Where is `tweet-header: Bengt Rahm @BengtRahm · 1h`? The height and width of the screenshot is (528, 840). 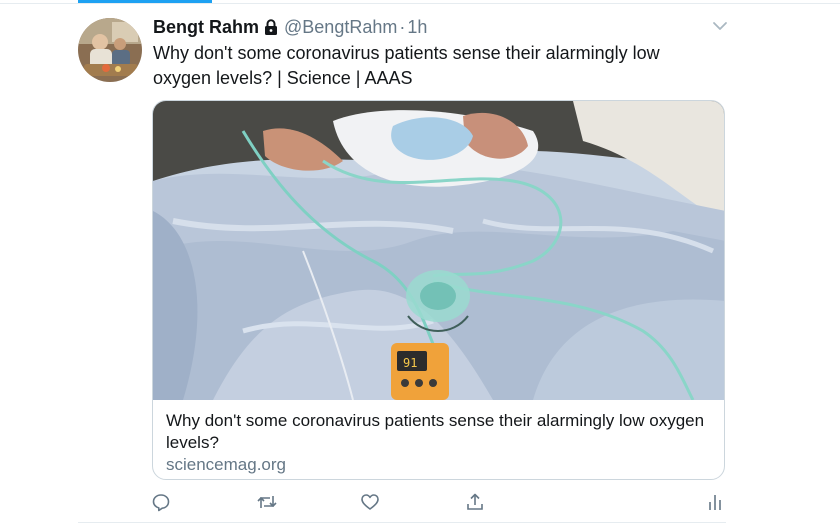 tweet-header: Bengt Rahm @BengtRahm · 1h is located at coordinates (290, 27).